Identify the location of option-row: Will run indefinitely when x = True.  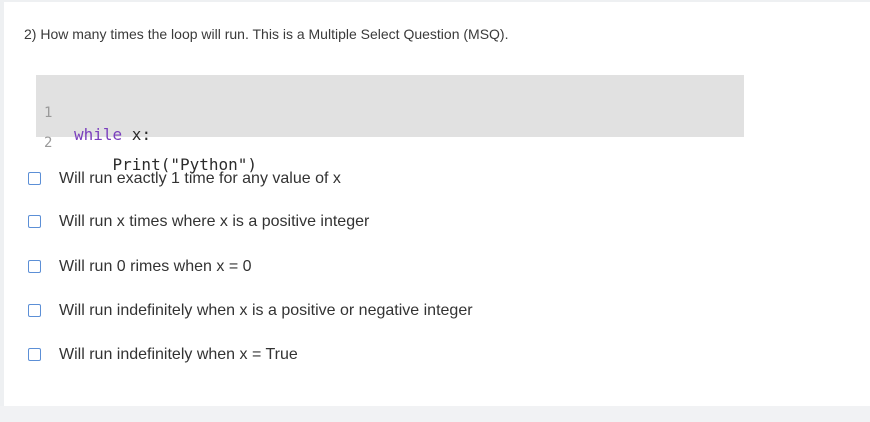
(328, 355).